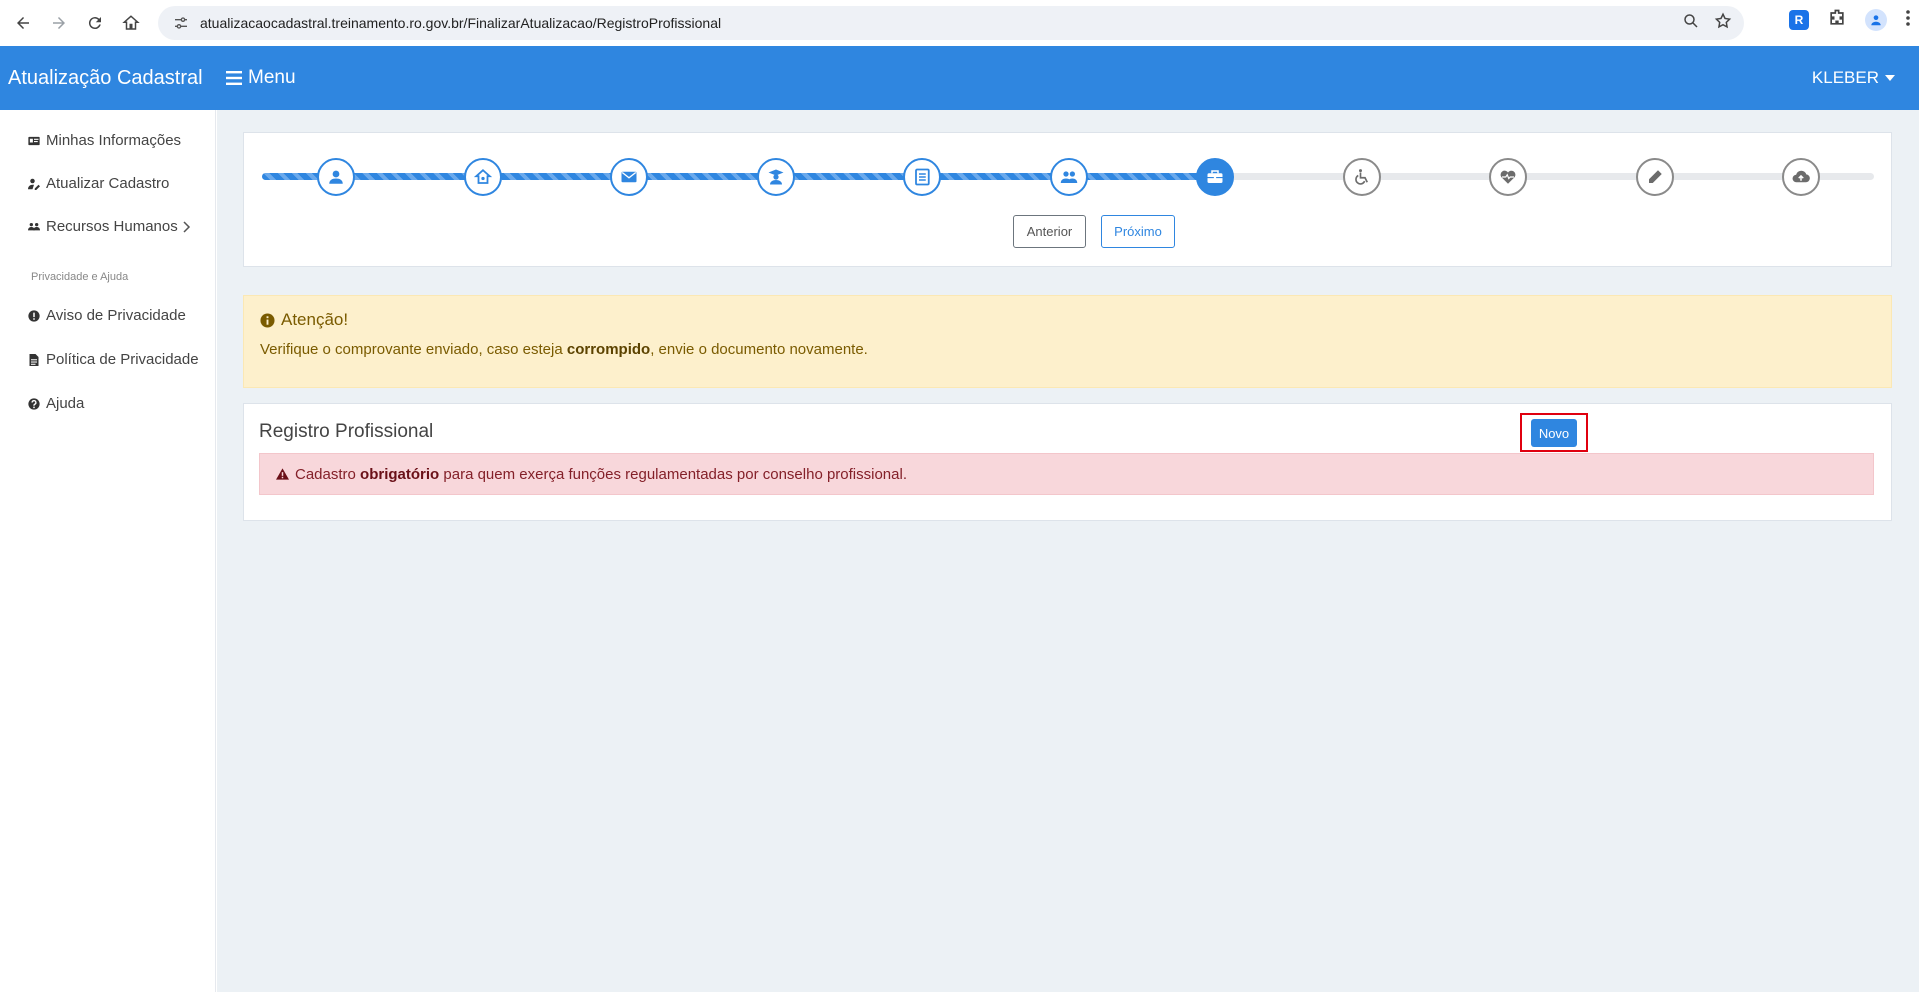 The height and width of the screenshot is (992, 1919). Describe the element at coordinates (1845, 77) in the screenshot. I see `user-name: KLEBER` at that location.